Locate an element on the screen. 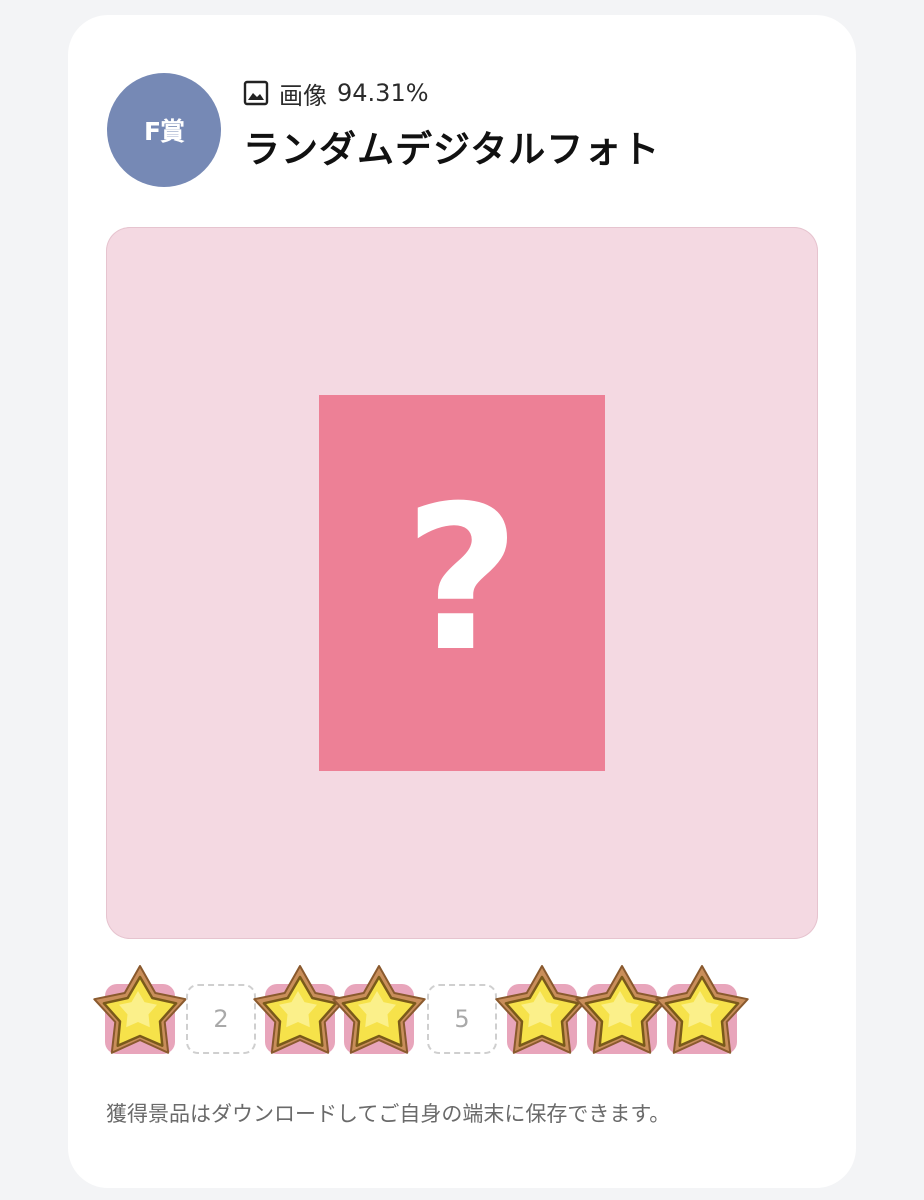 The height and width of the screenshot is (1200, 924). prize-rate: 94.31% is located at coordinates (383, 93).